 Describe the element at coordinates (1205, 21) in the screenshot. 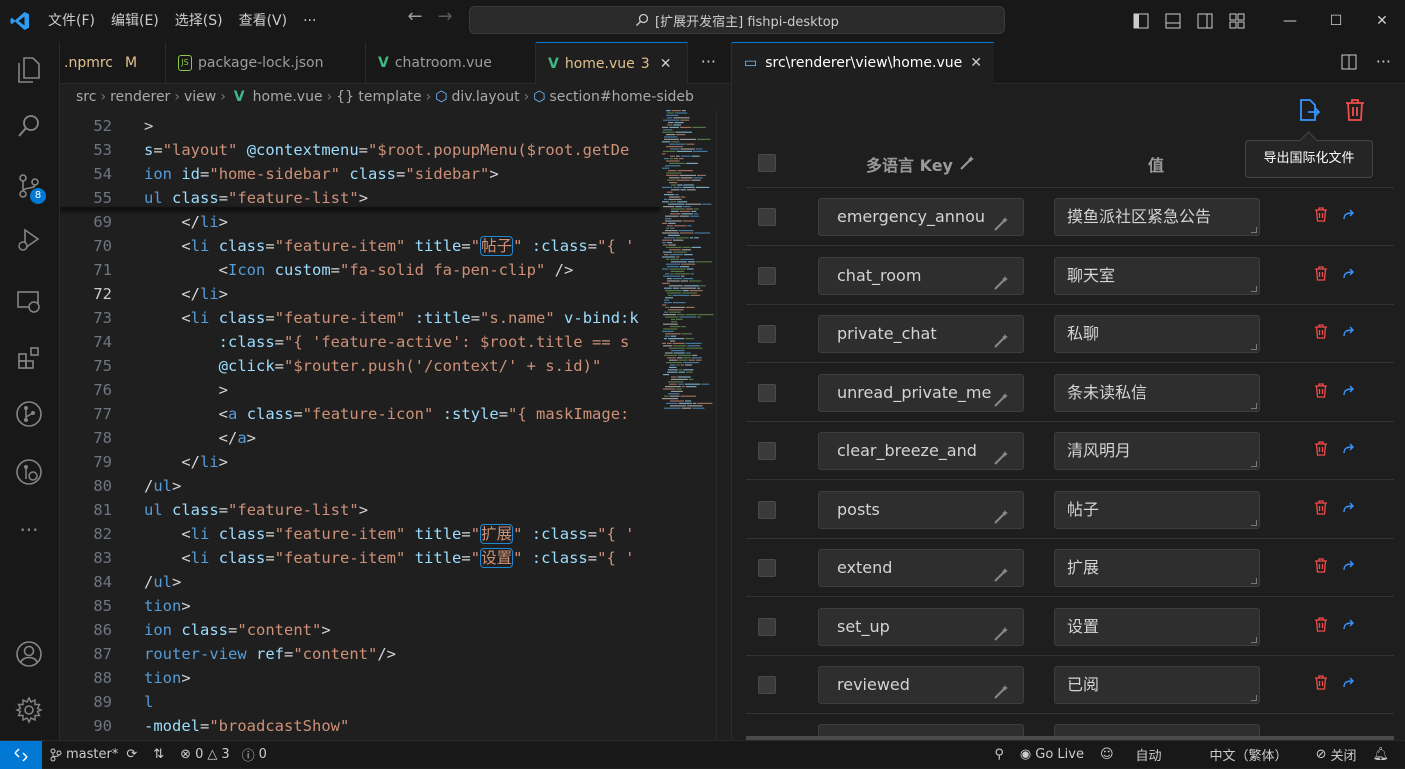

I see `toggle-secondary-sidebar-icon` at that location.